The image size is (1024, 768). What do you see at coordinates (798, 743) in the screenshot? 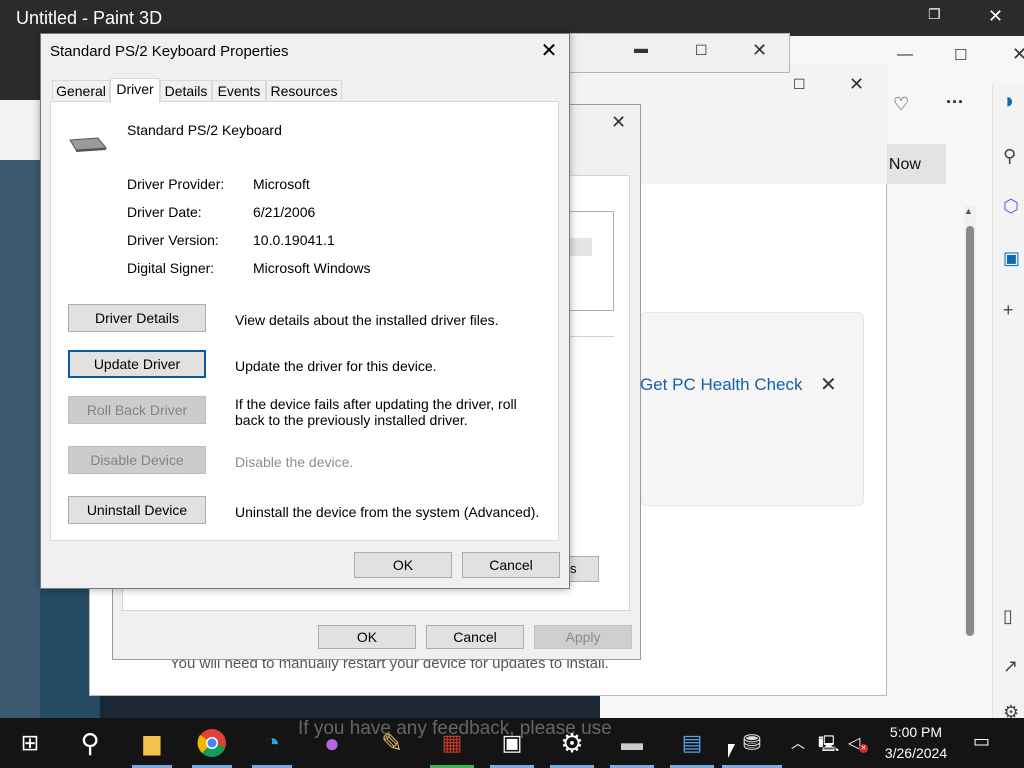
I see `show-hidden-icons-icon: ︿` at bounding box center [798, 743].